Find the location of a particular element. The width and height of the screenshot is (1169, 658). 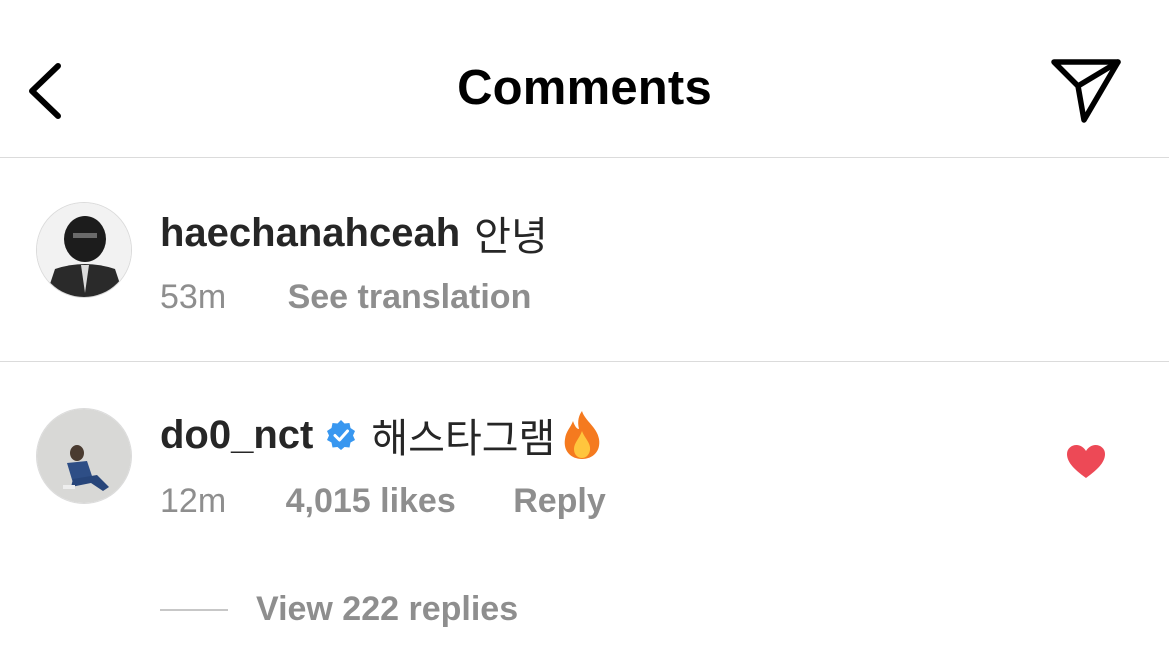

like-button is located at coordinates (1086, 462).